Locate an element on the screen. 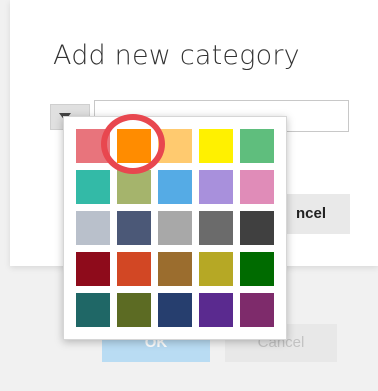 This screenshot has height=391, width=378. swatch-dark-gray is located at coordinates (216, 228).